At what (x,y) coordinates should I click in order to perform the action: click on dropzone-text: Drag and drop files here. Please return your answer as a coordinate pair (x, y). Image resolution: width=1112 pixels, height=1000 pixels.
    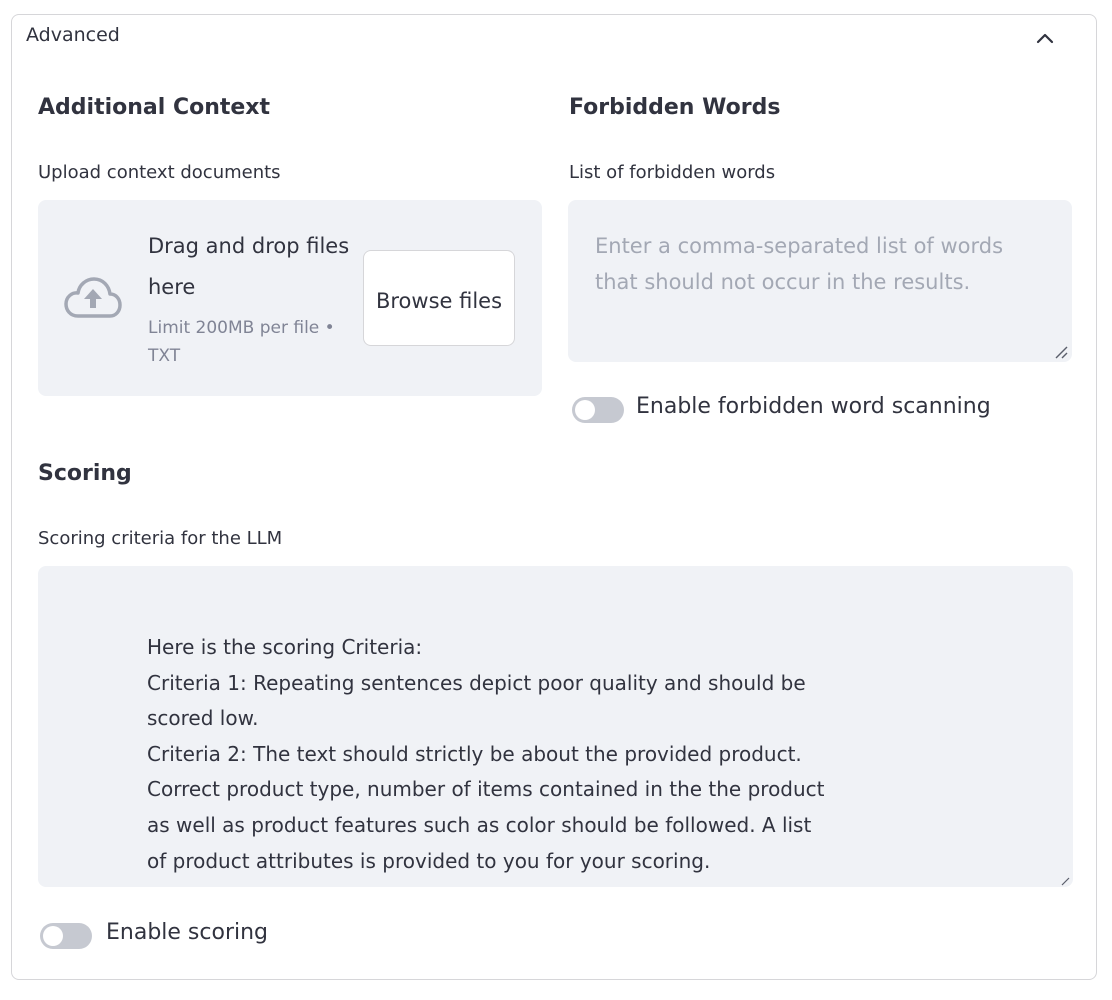
    Looking at the image, I should click on (249, 266).